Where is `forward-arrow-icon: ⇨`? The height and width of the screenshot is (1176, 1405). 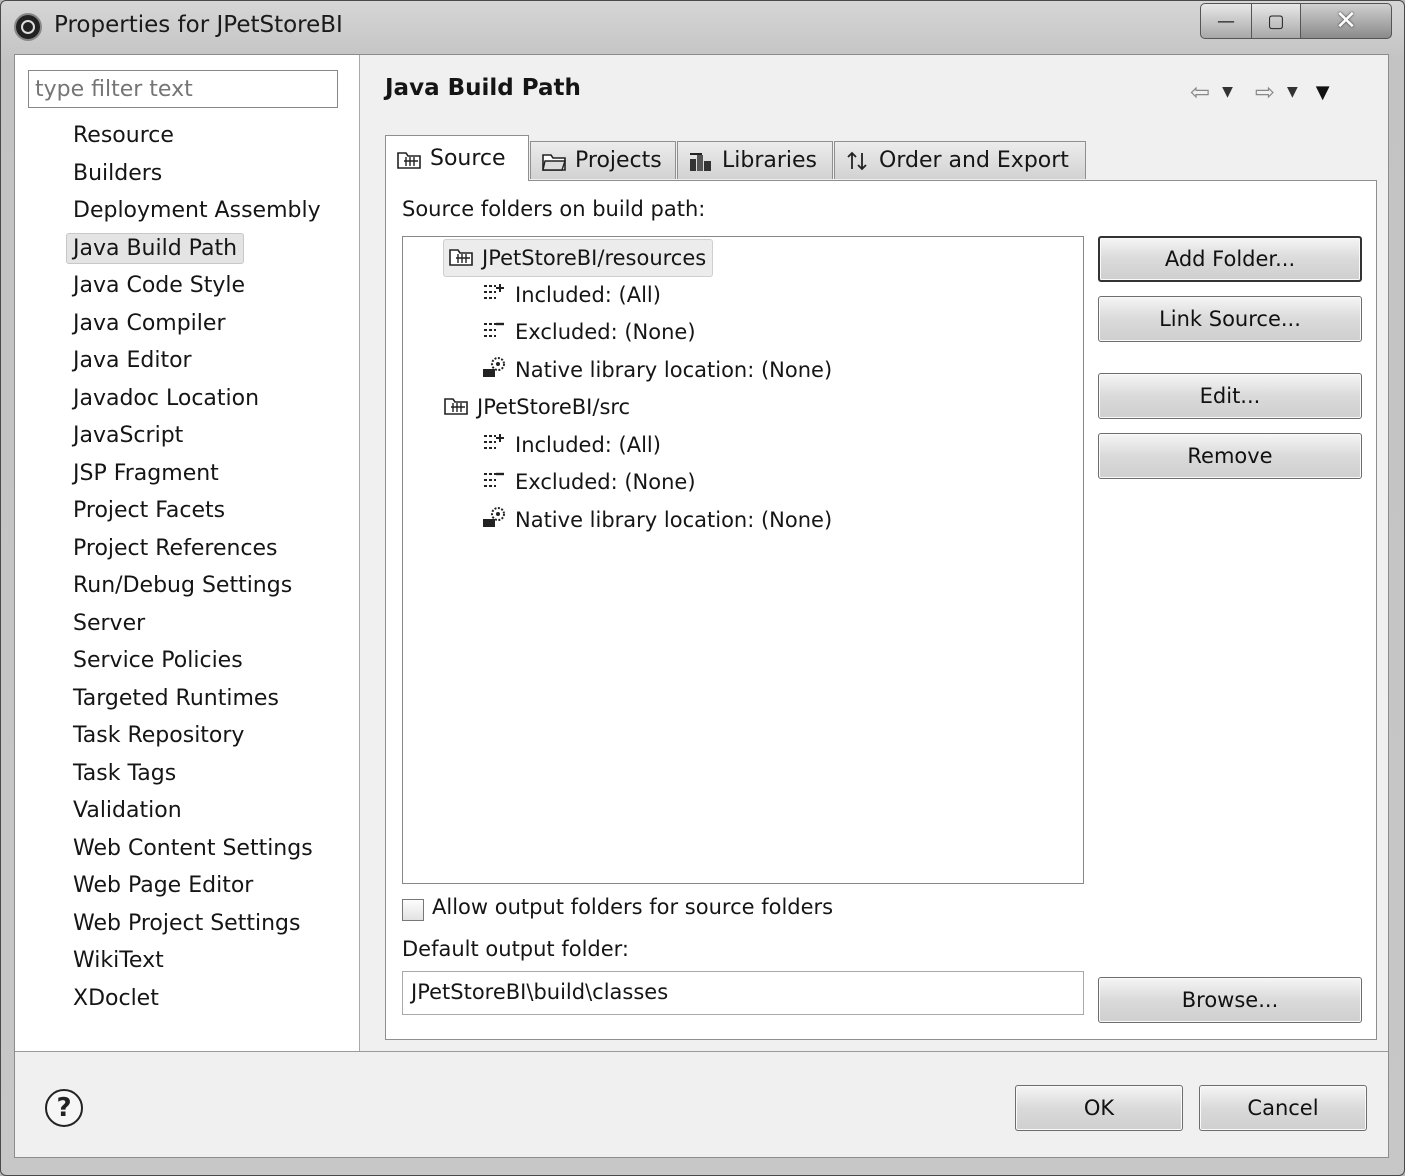 forward-arrow-icon: ⇨ is located at coordinates (1265, 92).